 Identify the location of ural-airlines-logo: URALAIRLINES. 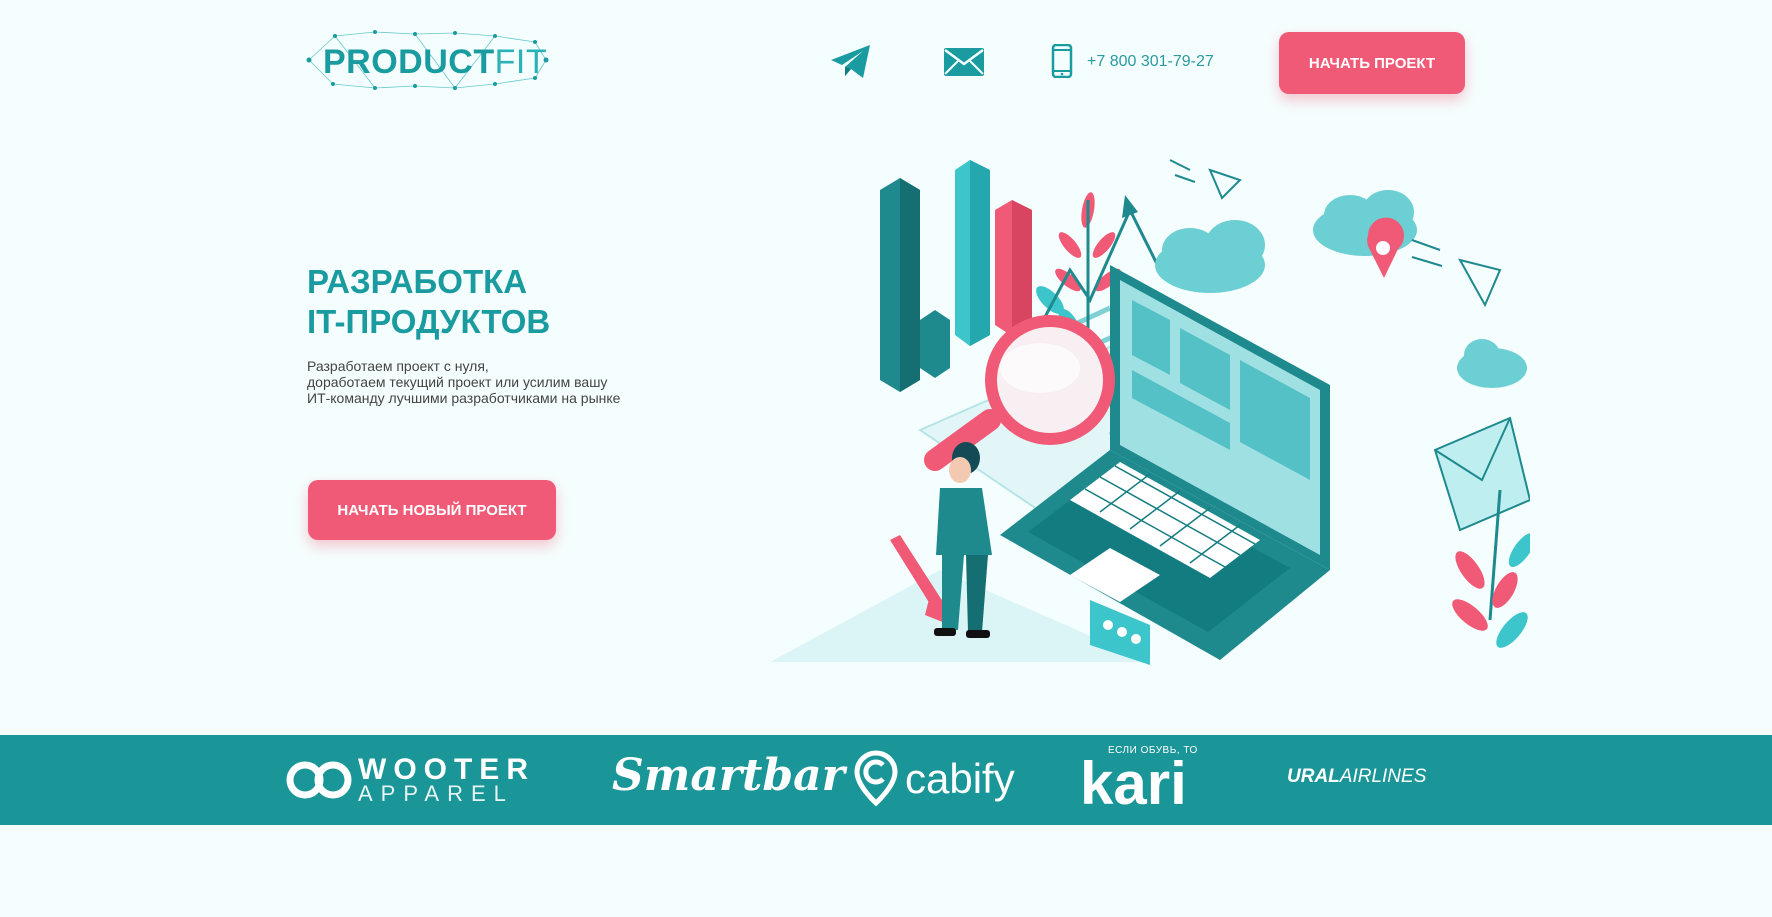
(1356, 777).